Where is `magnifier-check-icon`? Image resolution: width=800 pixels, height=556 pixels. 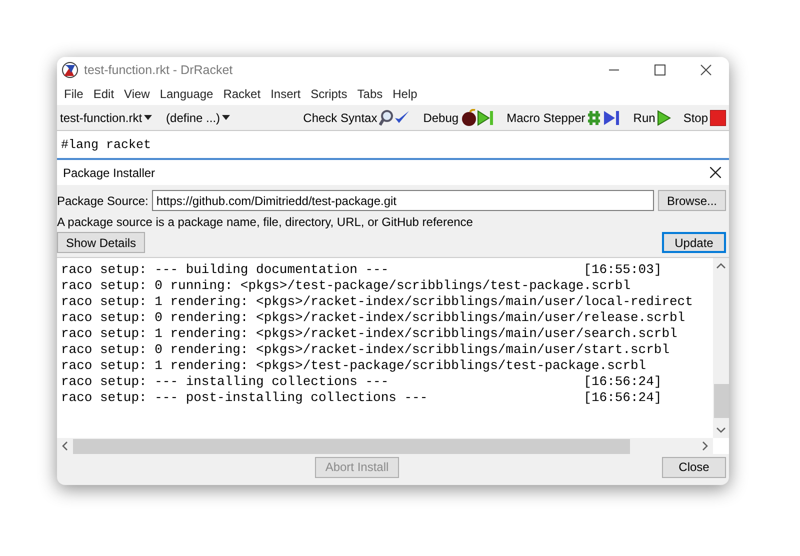
magnifier-check-icon is located at coordinates (395, 117).